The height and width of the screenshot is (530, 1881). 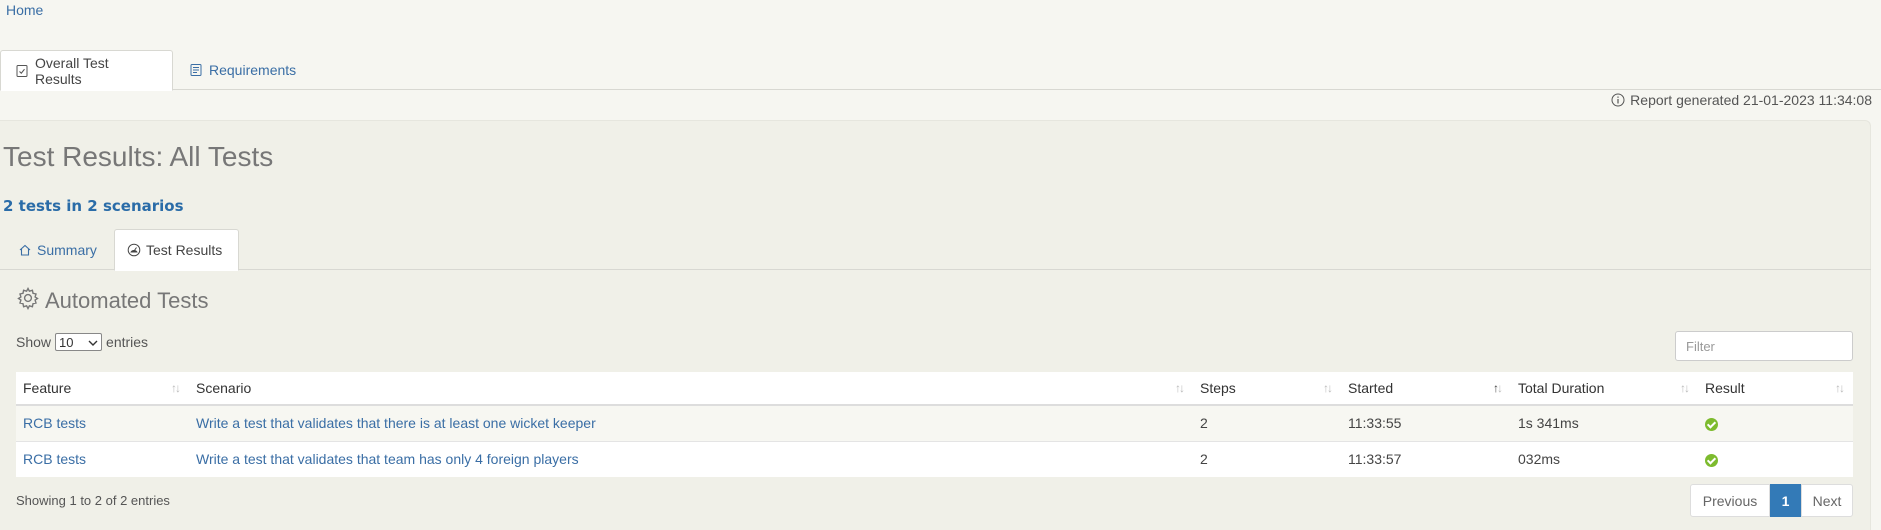 I want to click on gauge-icon, so click(x=134, y=250).